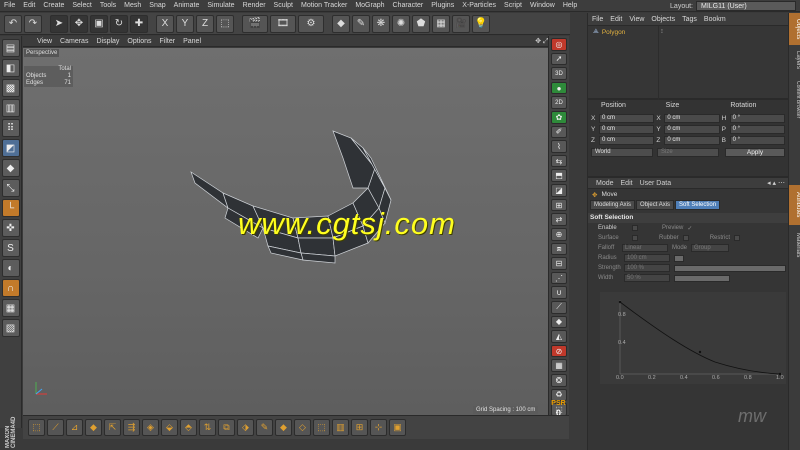 This screenshot has width=800, height=450. Describe the element at coordinates (616, 19) in the screenshot. I see `objects-menu-edit: Edit` at that location.